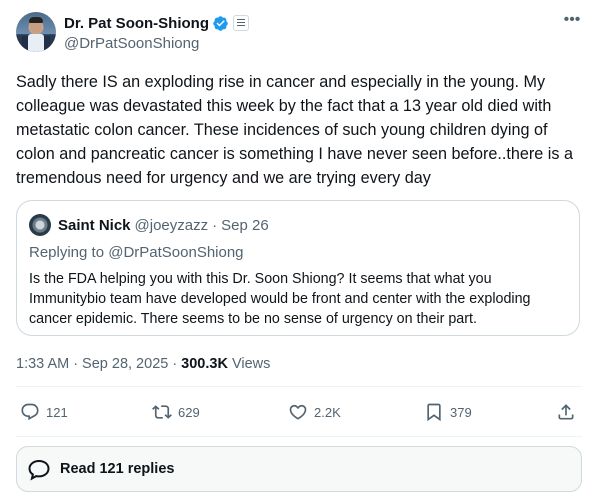 The image size is (598, 500). Describe the element at coordinates (251, 364) in the screenshot. I see `views-label: Views` at that location.